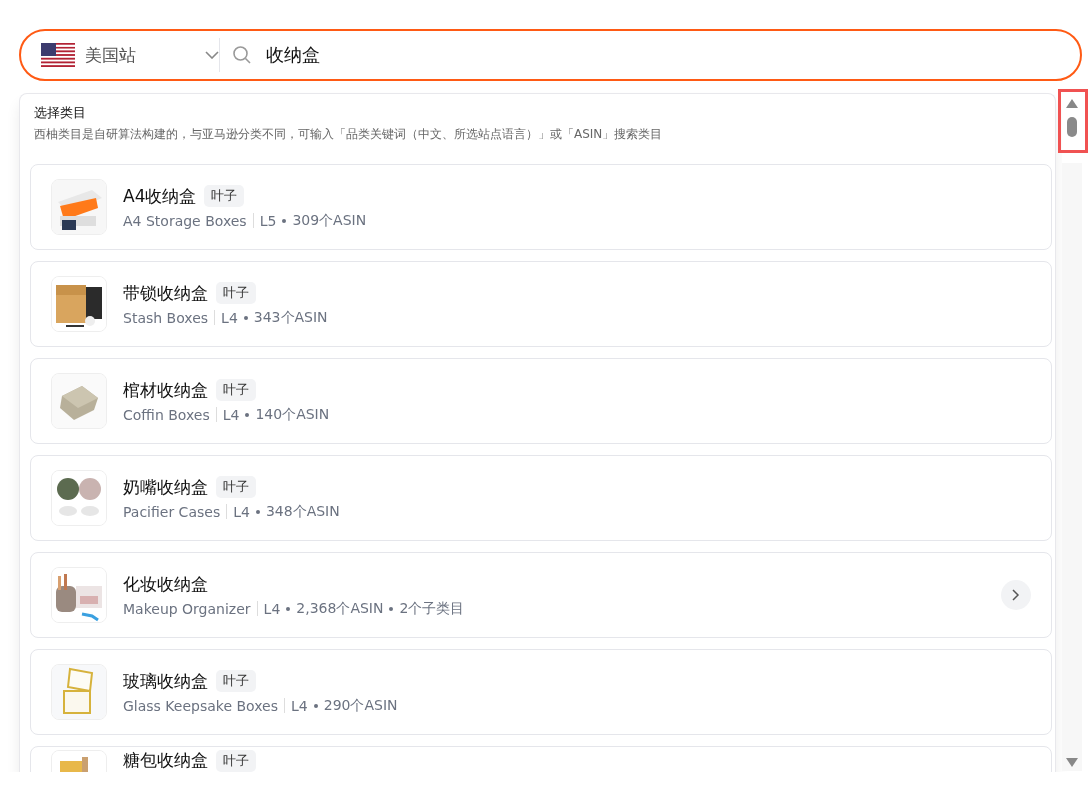 The image size is (1092, 793). I want to click on asin-count: 140个ASIN, so click(292, 414).